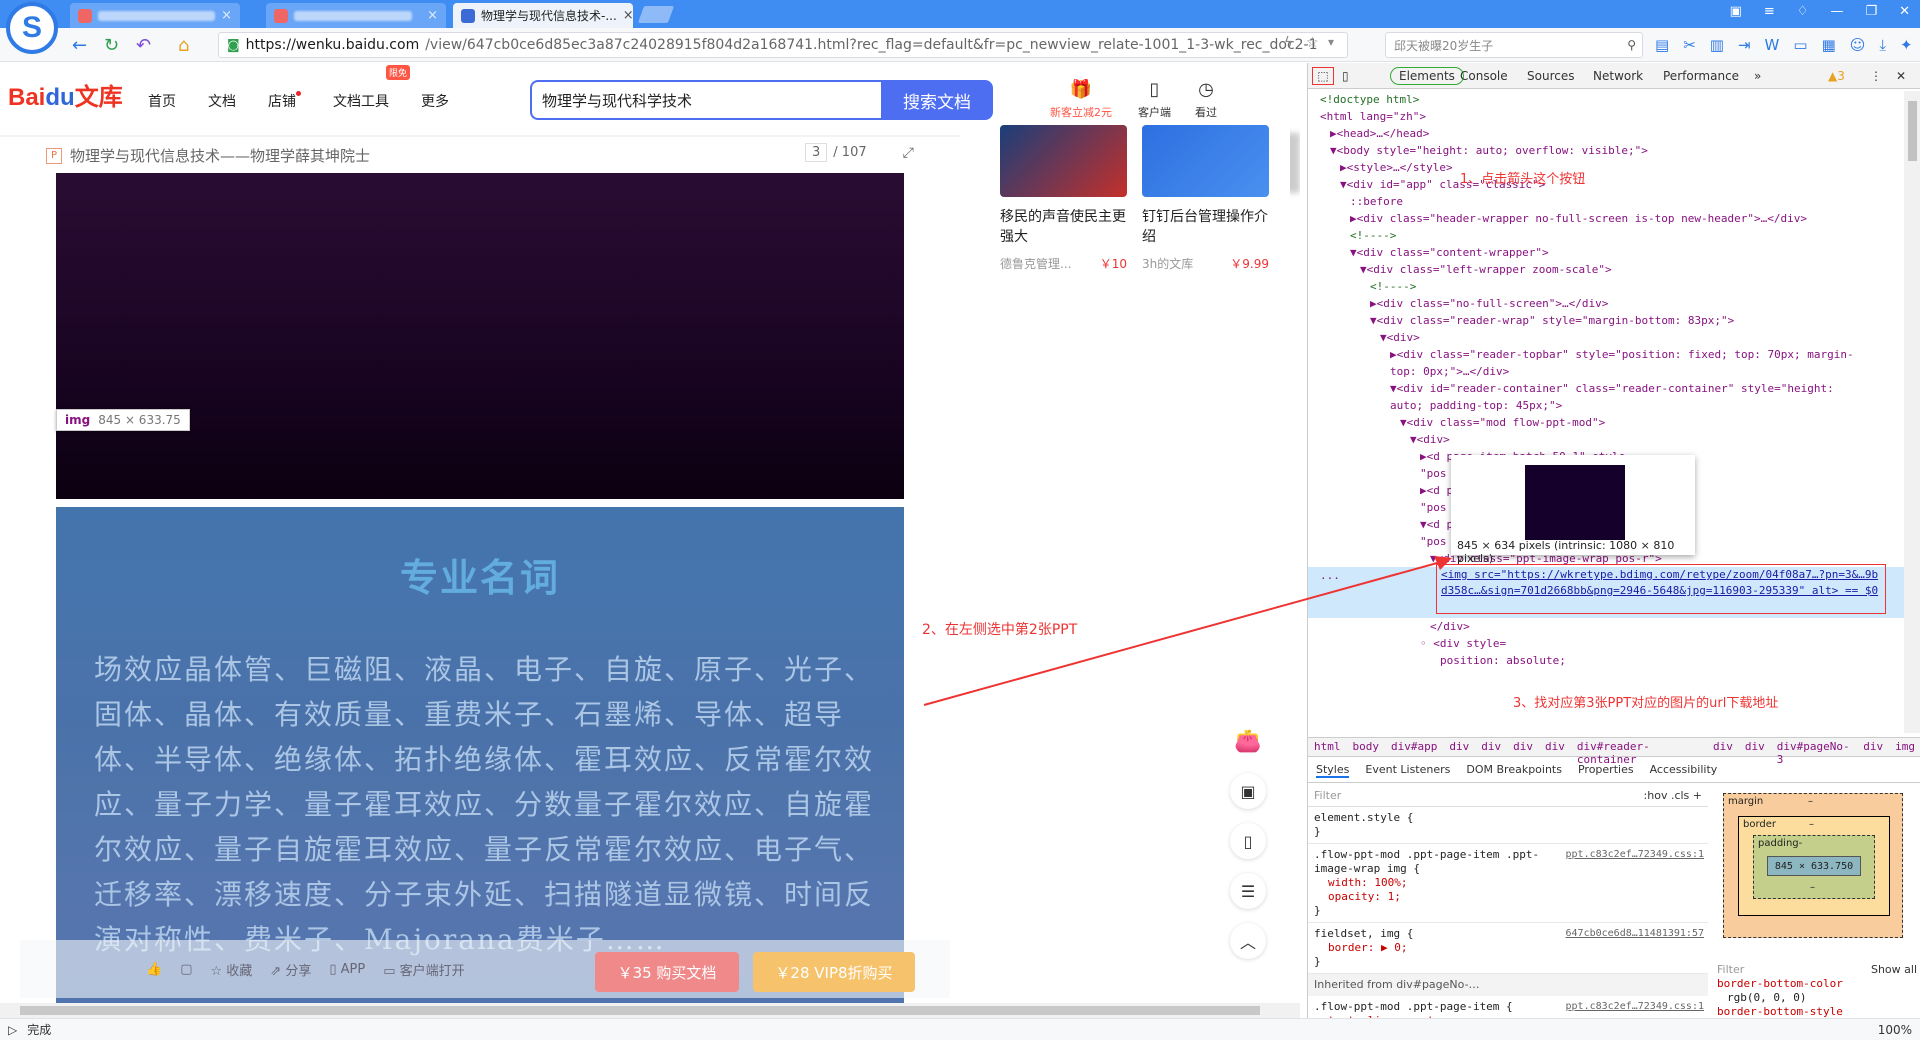 The width and height of the screenshot is (1920, 1040). What do you see at coordinates (1407, 770) in the screenshot?
I see `subtab-event-listeners: Event Listeners` at bounding box center [1407, 770].